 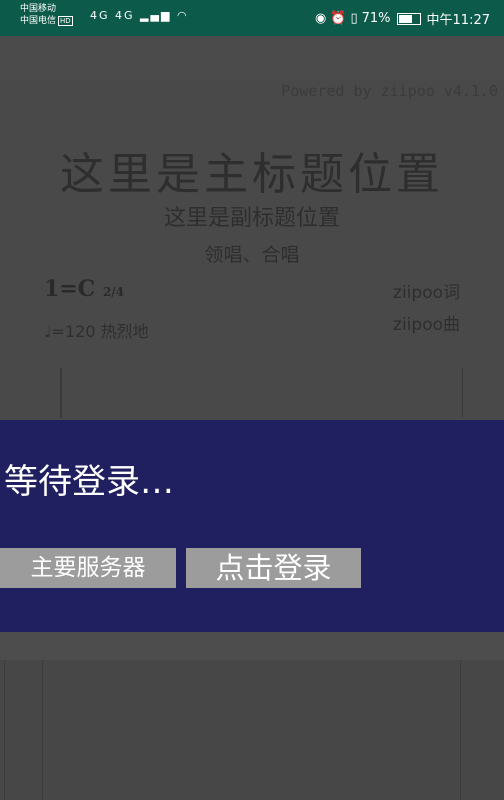 What do you see at coordinates (252, 255) in the screenshot?
I see `singers-label: 领唱、合唱` at bounding box center [252, 255].